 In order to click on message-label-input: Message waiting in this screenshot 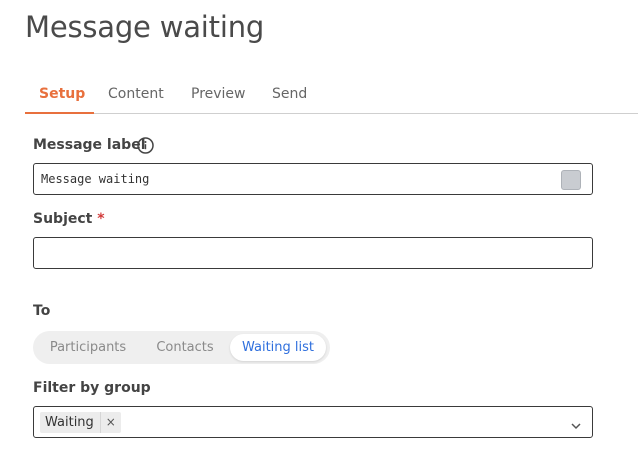, I will do `click(313, 179)`.